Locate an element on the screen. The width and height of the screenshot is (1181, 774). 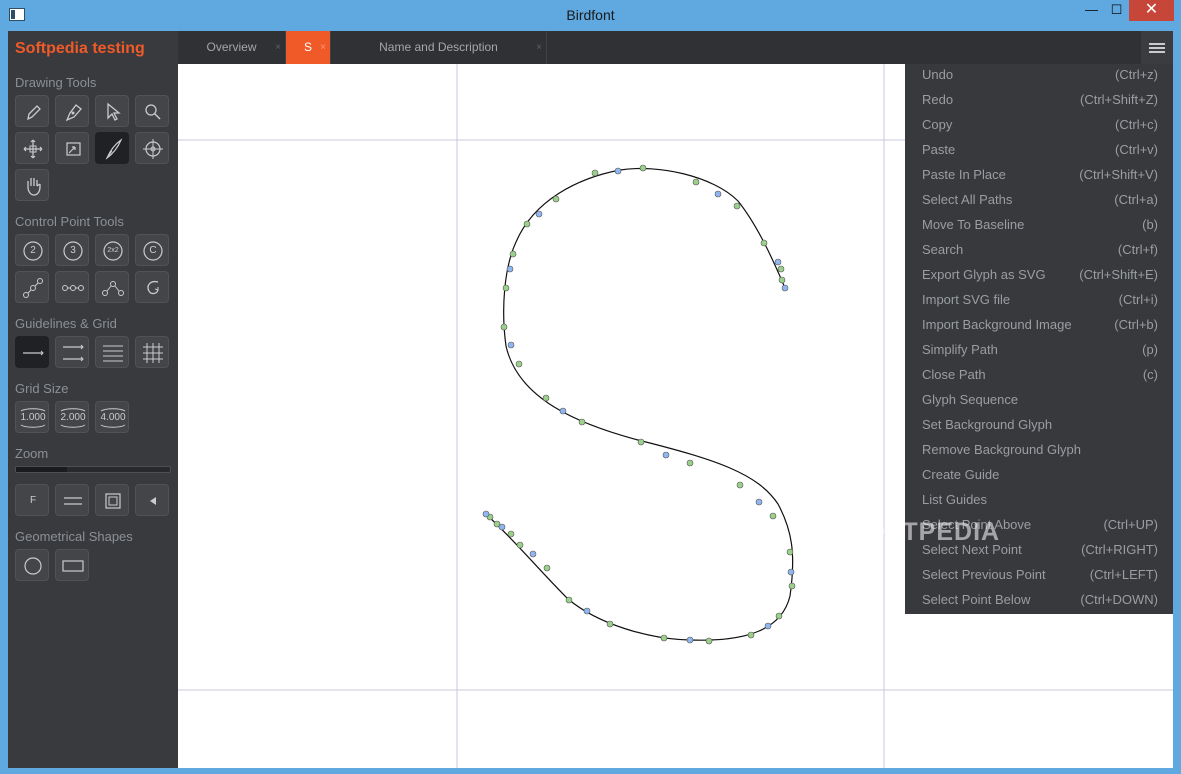
menu-item-label: Search is located at coordinates (943, 249).